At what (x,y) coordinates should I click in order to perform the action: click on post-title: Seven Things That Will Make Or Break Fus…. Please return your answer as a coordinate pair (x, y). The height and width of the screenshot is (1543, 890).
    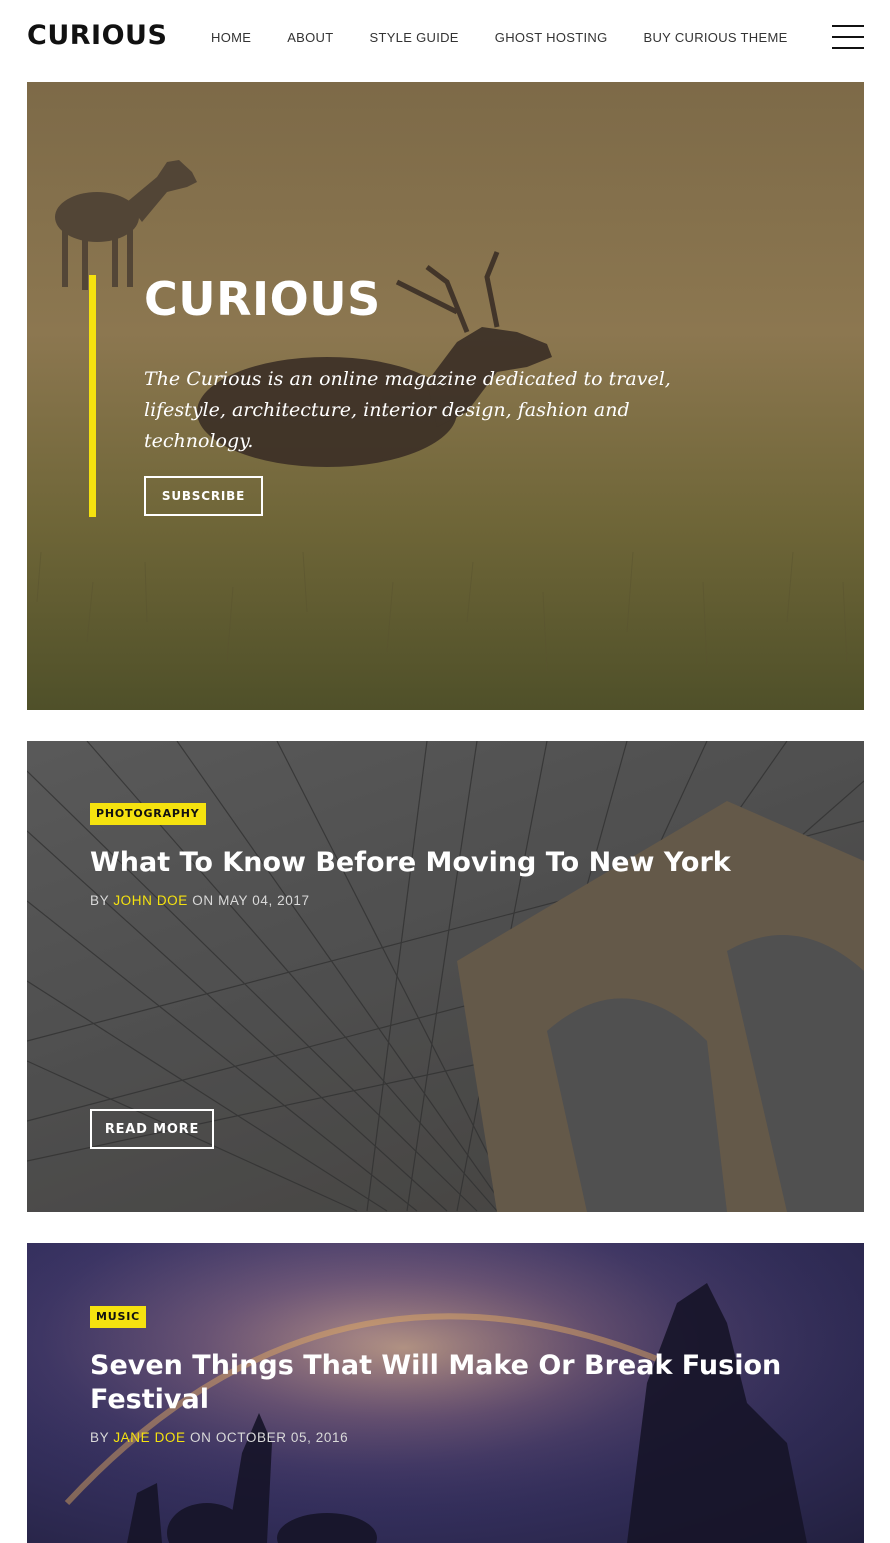
    Looking at the image, I should click on (440, 1383).